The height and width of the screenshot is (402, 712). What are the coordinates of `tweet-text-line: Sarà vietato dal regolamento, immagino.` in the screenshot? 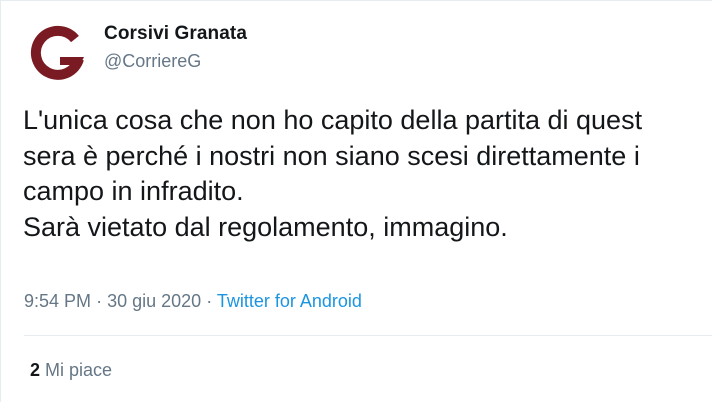 It's located at (265, 226).